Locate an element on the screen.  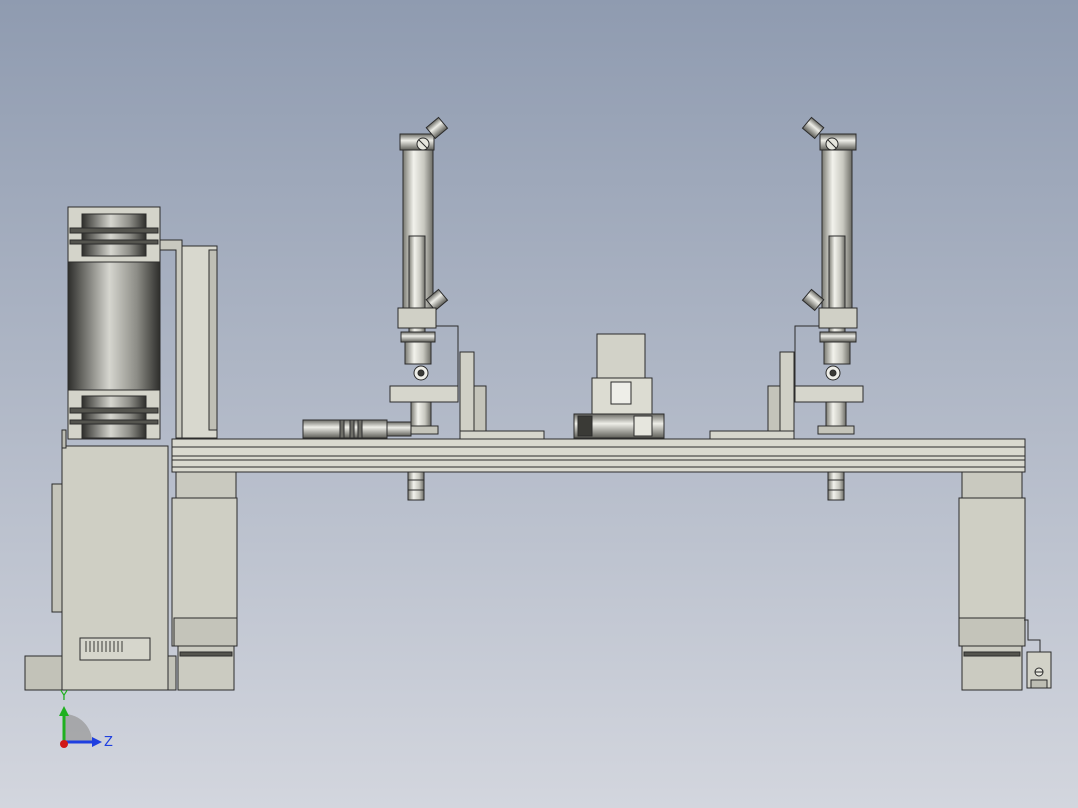
left-horizontal-cylinder is located at coordinates (357, 429).